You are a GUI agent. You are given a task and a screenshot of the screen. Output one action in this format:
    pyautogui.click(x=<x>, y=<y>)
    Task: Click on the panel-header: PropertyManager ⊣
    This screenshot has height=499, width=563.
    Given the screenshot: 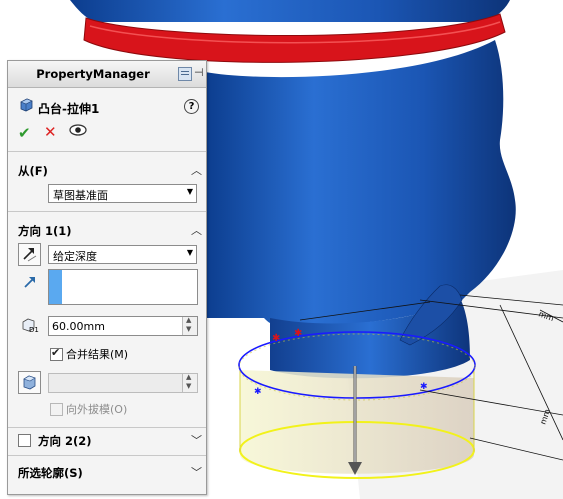 What is the action you would take?
    pyautogui.click(x=107, y=74)
    